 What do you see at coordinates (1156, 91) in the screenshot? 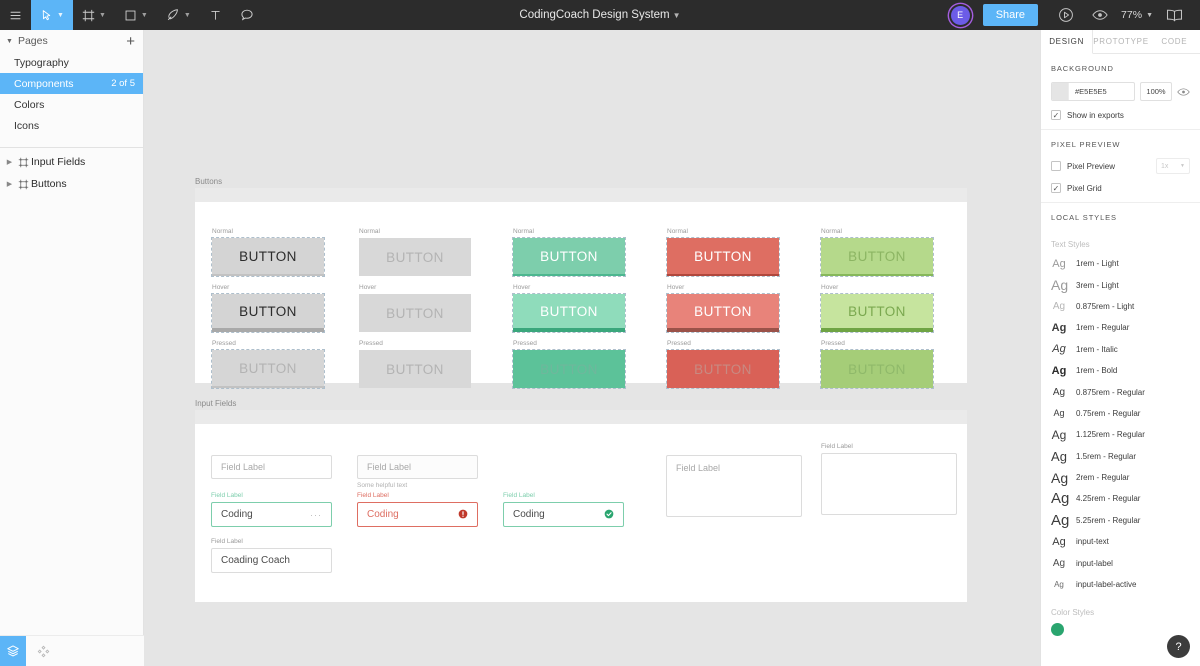
I see `opacity-input: 100%` at bounding box center [1156, 91].